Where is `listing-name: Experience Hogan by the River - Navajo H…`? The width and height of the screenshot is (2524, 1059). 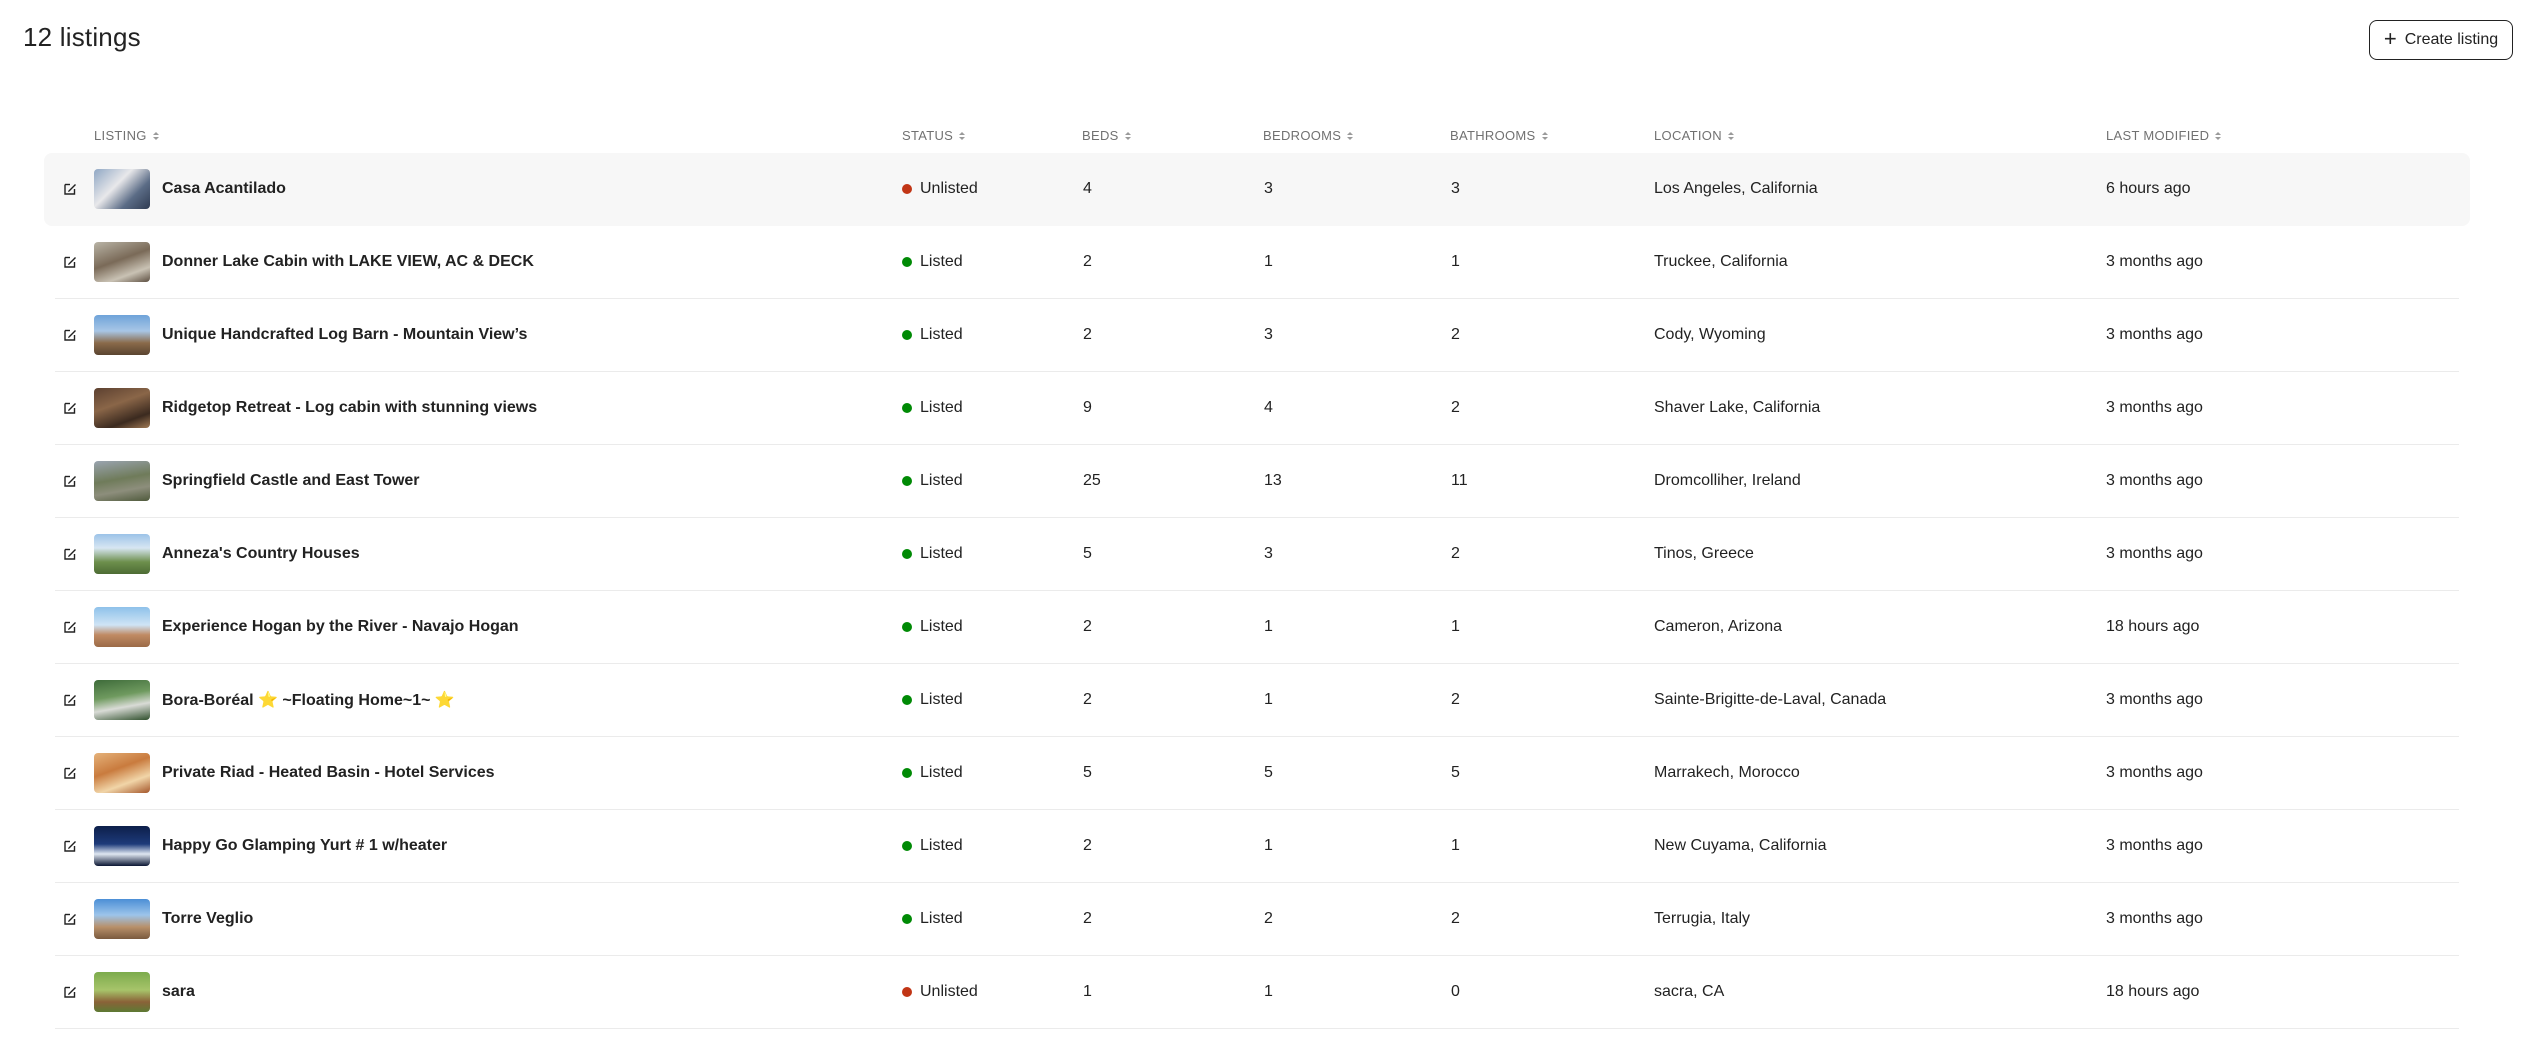 listing-name: Experience Hogan by the River - Navajo H… is located at coordinates (340, 627).